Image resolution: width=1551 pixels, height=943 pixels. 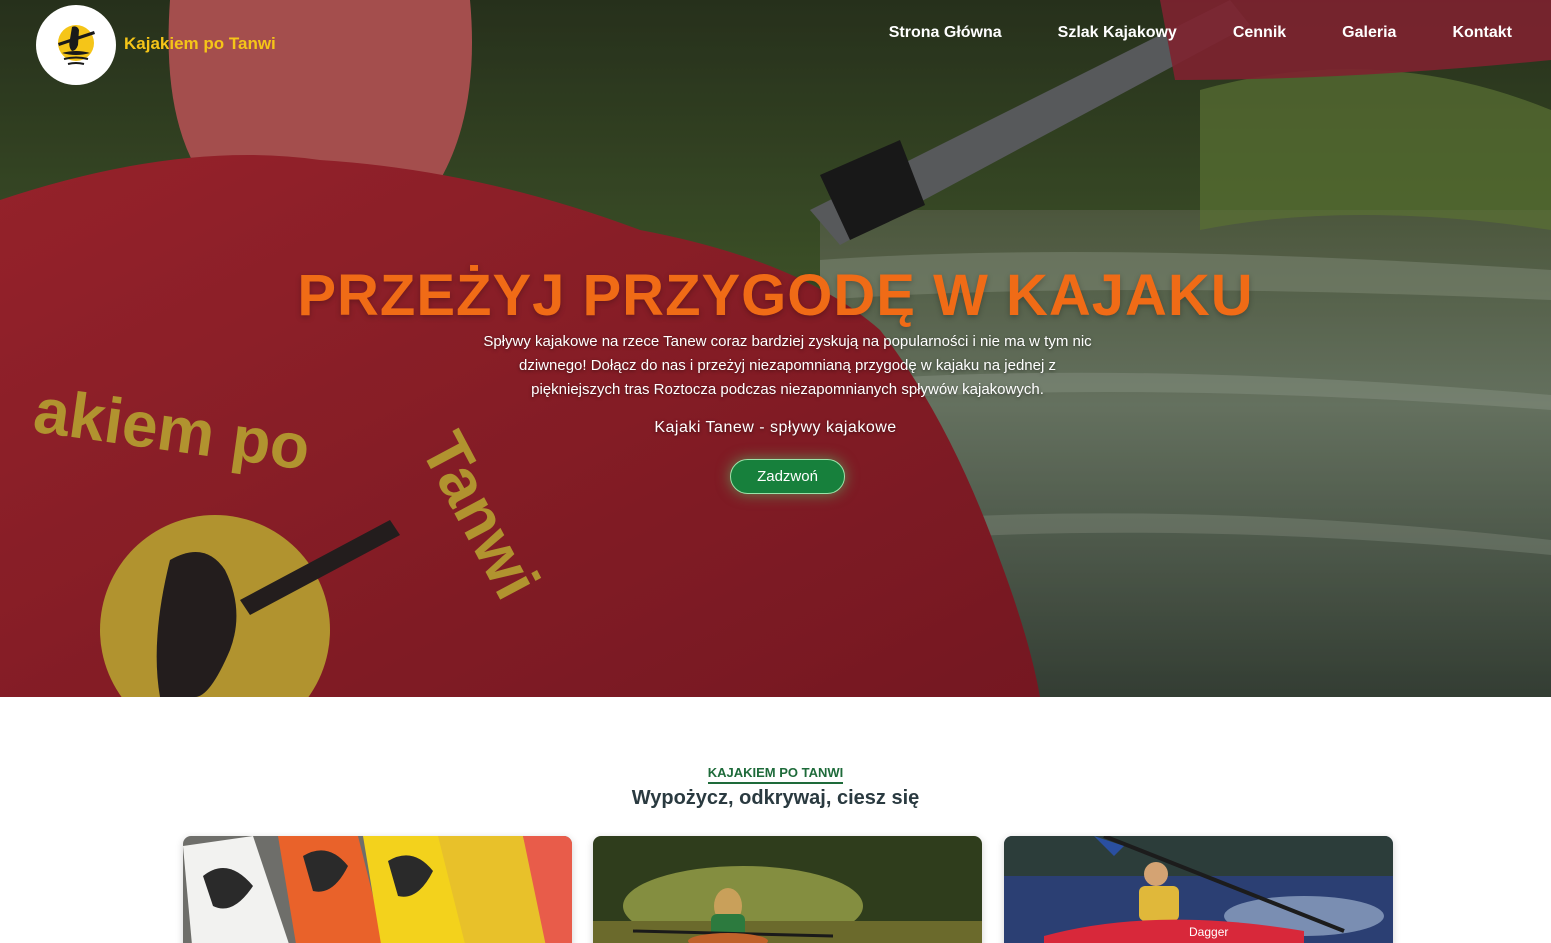 What do you see at coordinates (775, 427) in the screenshot?
I see `hero-subtitle: Kajaki Tanew - spływy kajakowe` at bounding box center [775, 427].